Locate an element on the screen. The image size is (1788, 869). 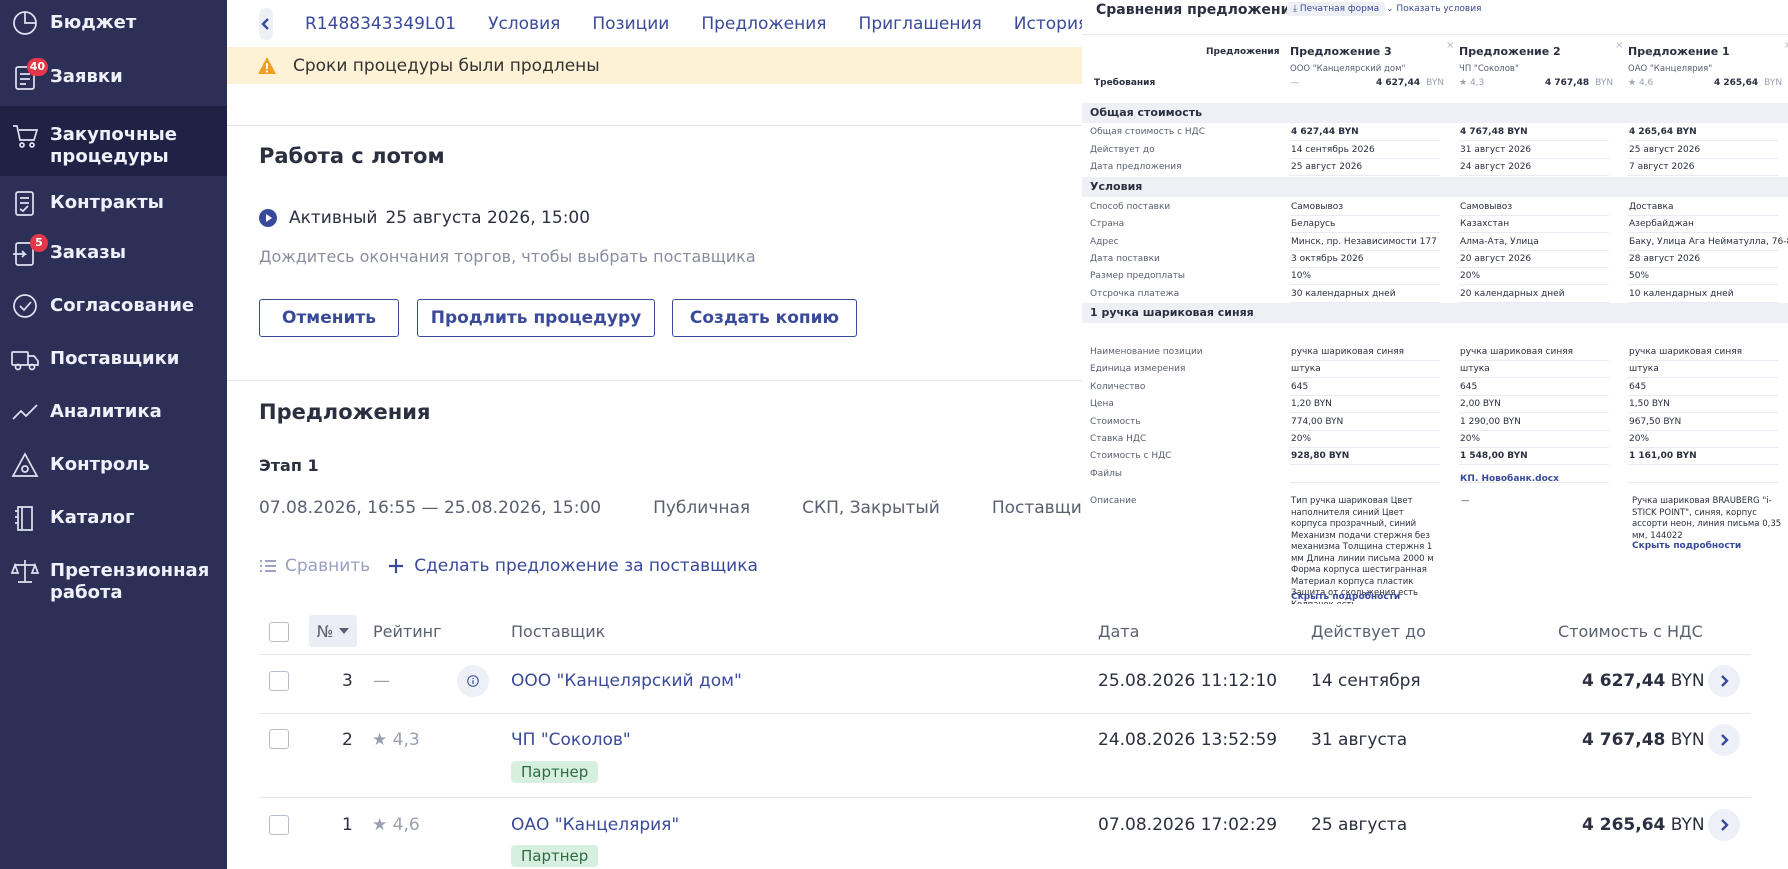
tab-invitations: Приглашения is located at coordinates (920, 24).